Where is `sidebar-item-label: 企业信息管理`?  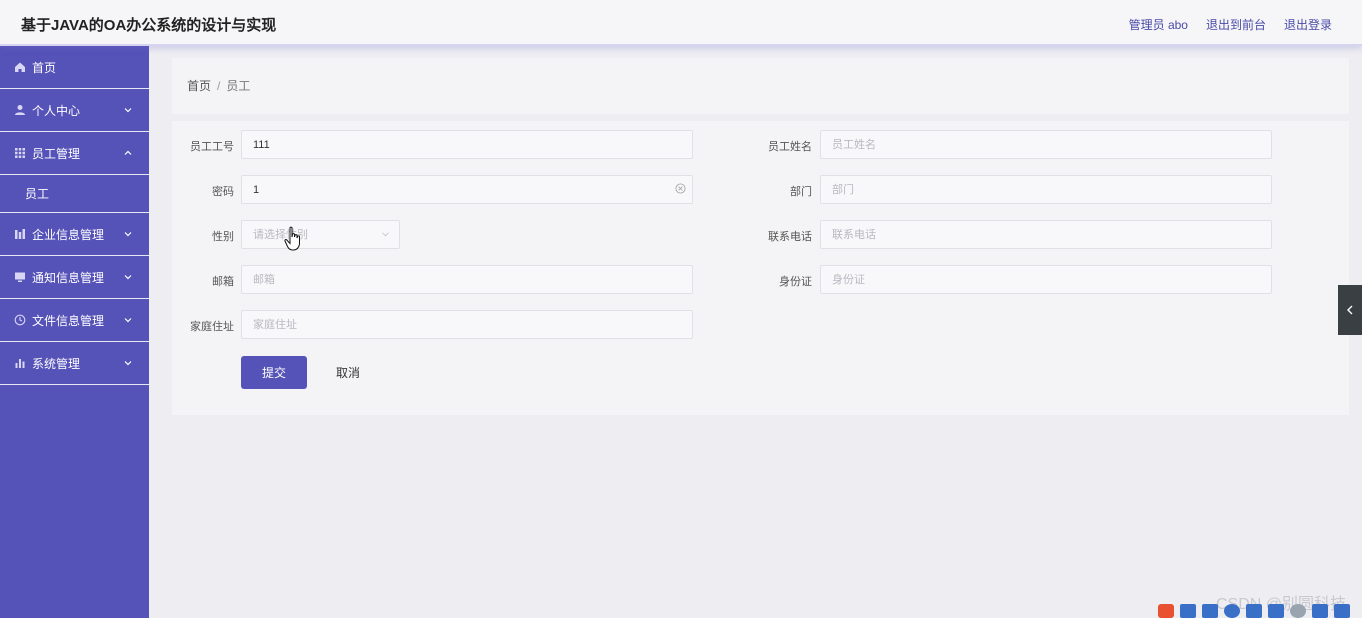
sidebar-item-label: 企业信息管理 is located at coordinates (68, 234).